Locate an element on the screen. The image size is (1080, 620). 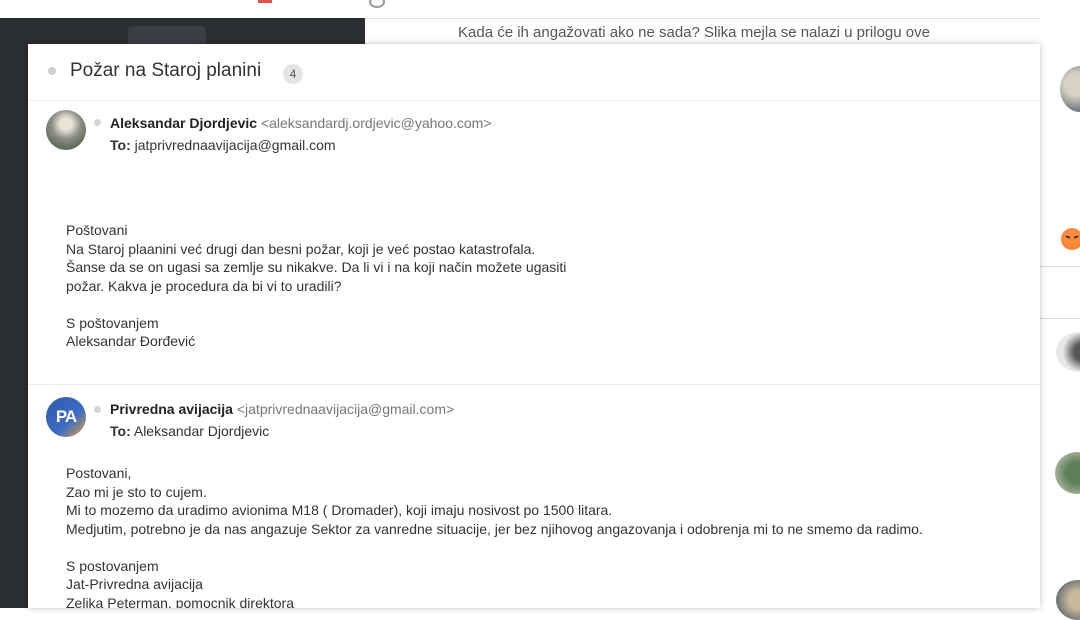
recipient-line: To: Aleksandar Djordjevic is located at coordinates (189, 431).